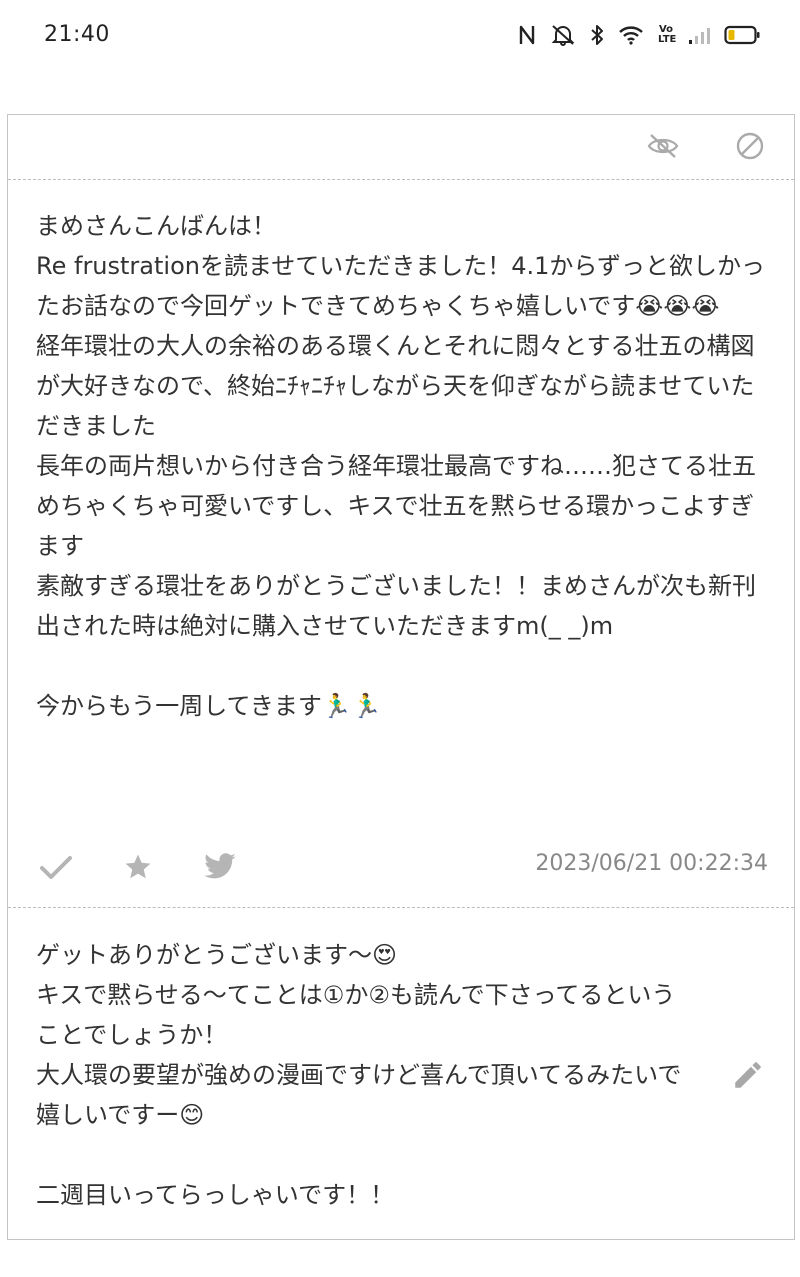 Image resolution: width=800 pixels, height=1277 pixels. I want to click on timestamp: 2023/06/21 00:22:34, so click(651, 863).